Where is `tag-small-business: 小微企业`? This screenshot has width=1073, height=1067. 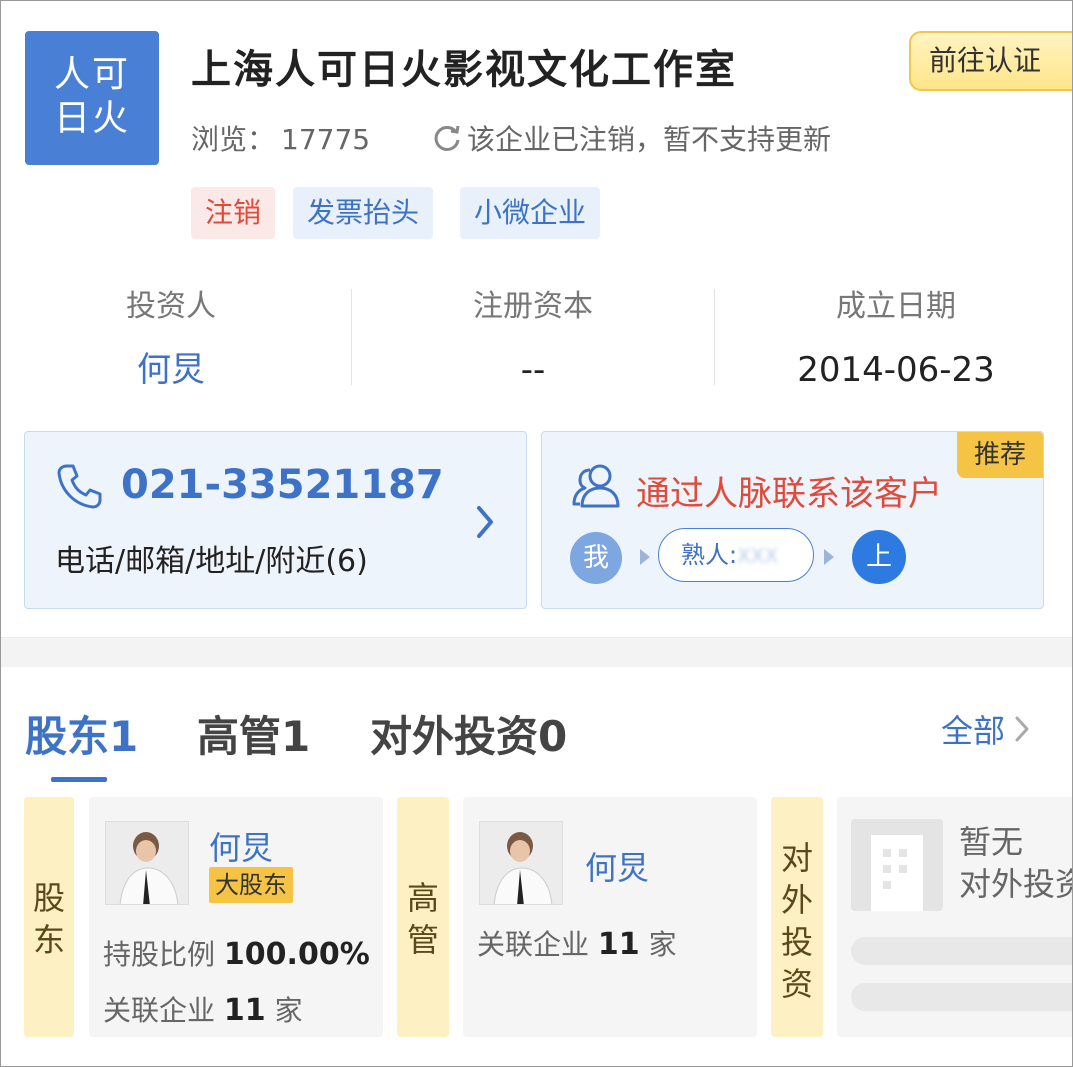 tag-small-business: 小微企业 is located at coordinates (530, 213).